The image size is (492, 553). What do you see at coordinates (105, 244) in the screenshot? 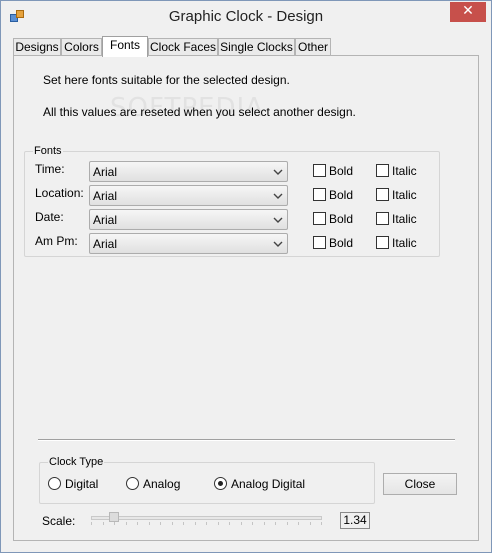
I see `ampm-font-value: Arial` at bounding box center [105, 244].